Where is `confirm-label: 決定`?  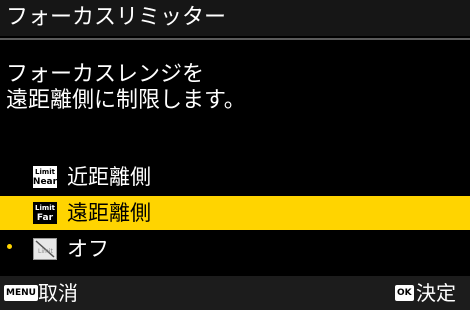 confirm-label: 決定 is located at coordinates (436, 293).